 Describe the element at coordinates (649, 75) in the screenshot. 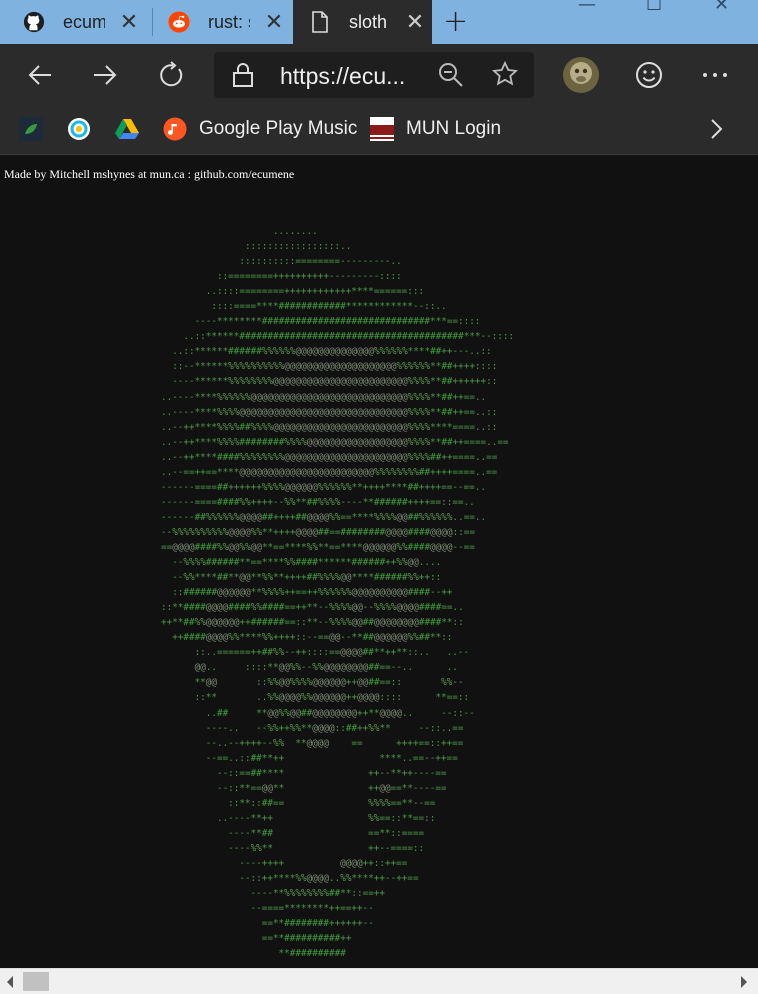

I see `feedback-smiley-icon` at that location.